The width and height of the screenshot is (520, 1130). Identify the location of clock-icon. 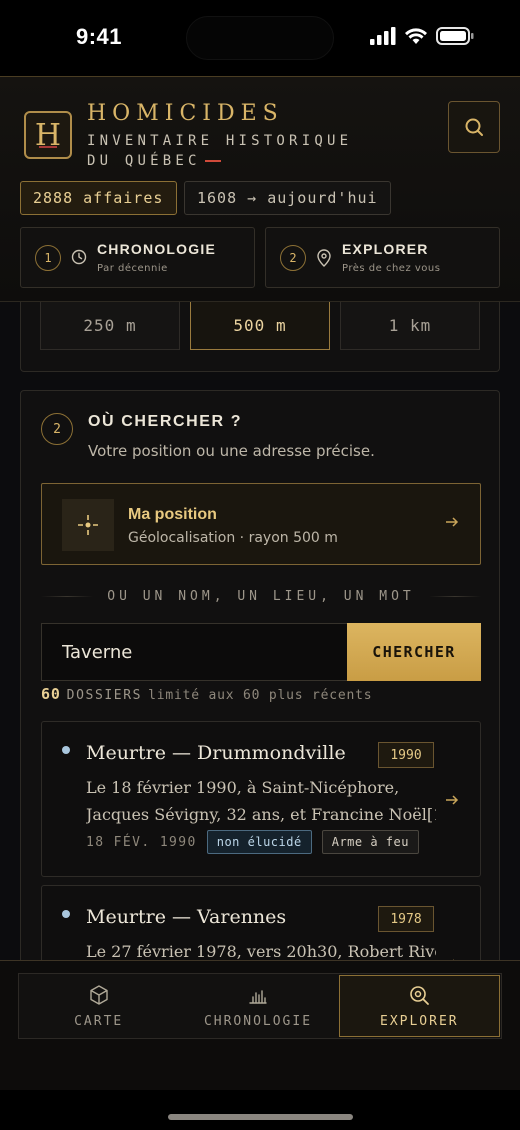
(79, 257).